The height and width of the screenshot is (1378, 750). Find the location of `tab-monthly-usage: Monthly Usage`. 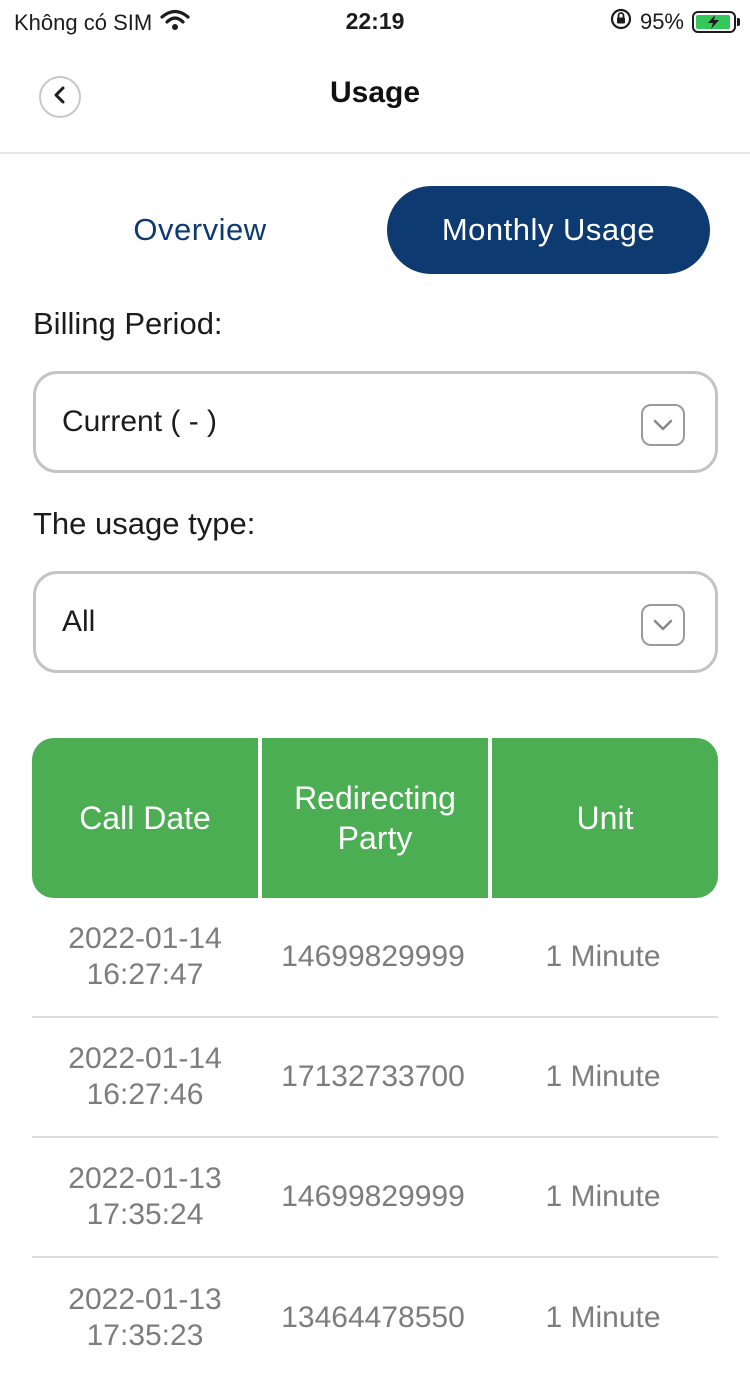

tab-monthly-usage: Monthly Usage is located at coordinates (548, 230).